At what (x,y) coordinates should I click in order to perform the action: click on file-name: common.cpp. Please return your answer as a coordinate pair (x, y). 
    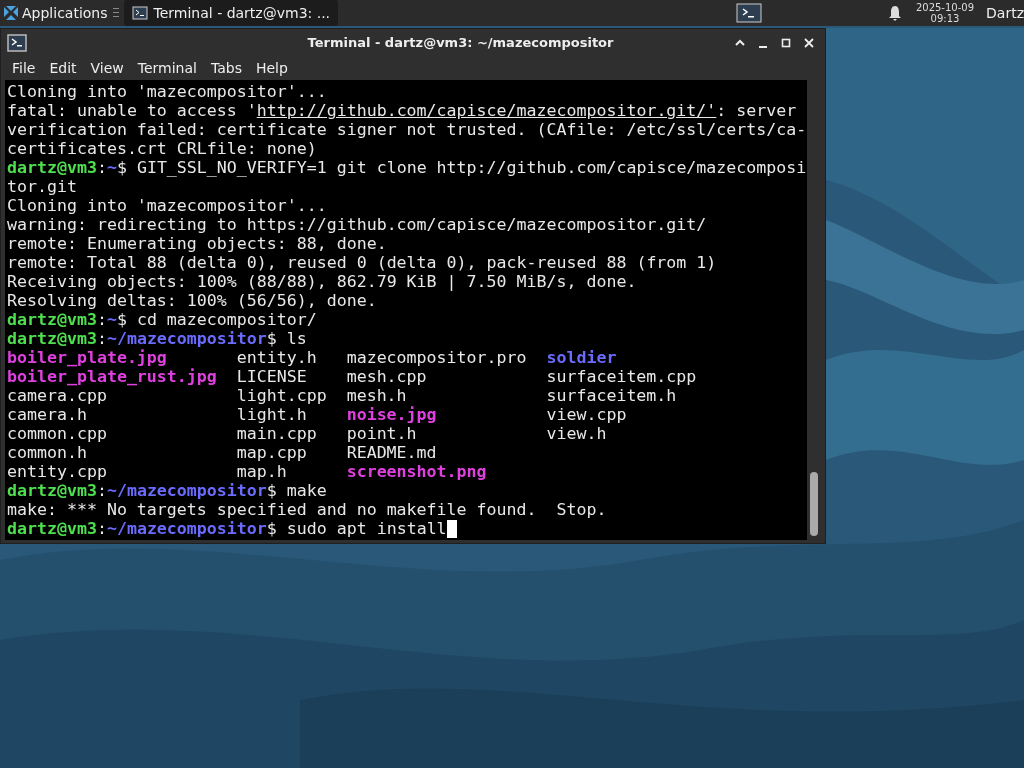
    Looking at the image, I should click on (57, 433).